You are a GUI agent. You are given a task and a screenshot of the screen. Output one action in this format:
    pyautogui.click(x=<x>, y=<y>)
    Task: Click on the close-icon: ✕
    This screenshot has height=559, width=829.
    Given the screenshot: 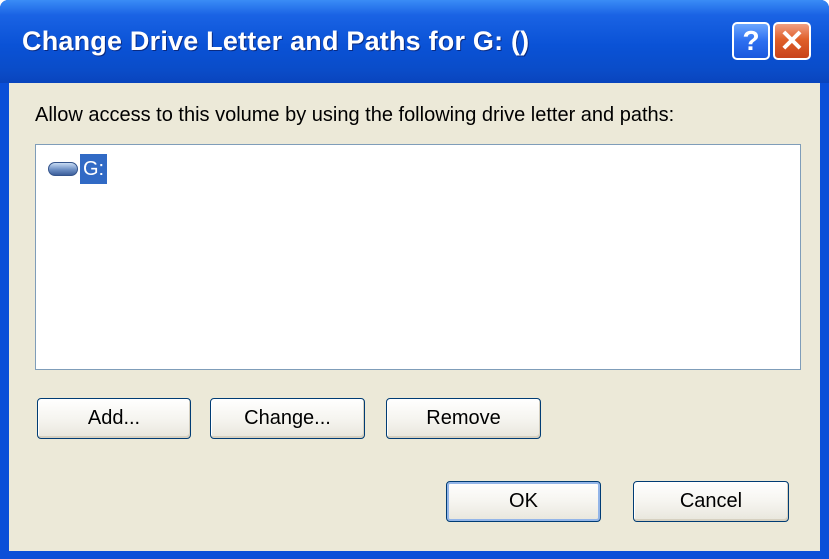 What is the action you would take?
    pyautogui.click(x=792, y=41)
    